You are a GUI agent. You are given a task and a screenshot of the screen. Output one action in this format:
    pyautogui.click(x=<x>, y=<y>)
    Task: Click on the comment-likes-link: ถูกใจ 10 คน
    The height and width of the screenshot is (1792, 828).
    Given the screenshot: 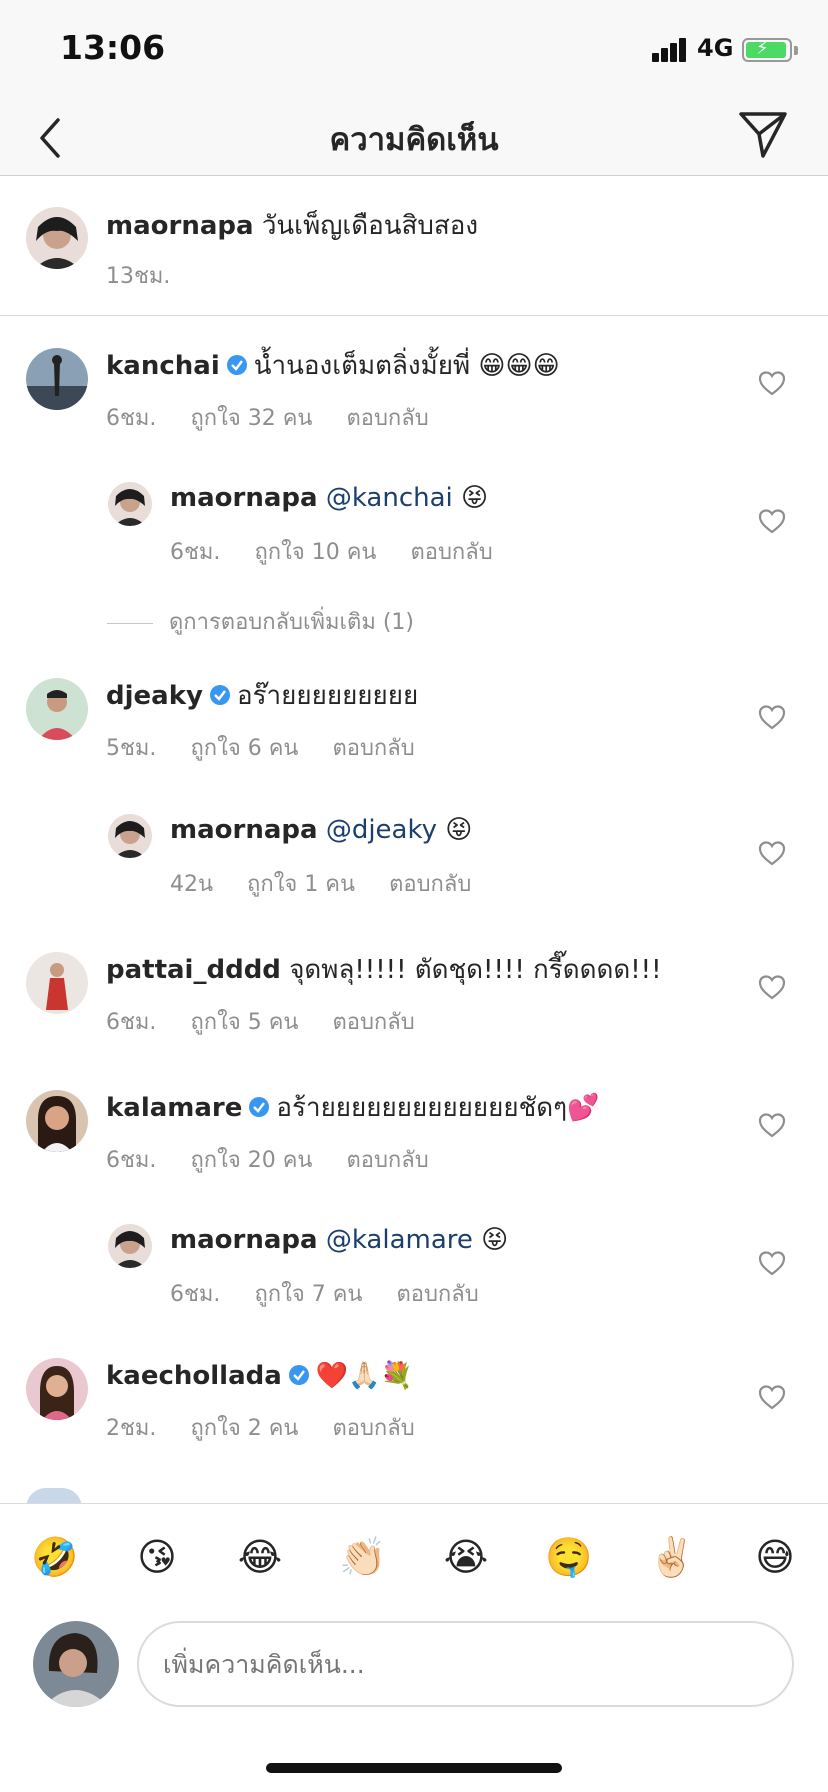 What is the action you would take?
    pyautogui.click(x=315, y=552)
    